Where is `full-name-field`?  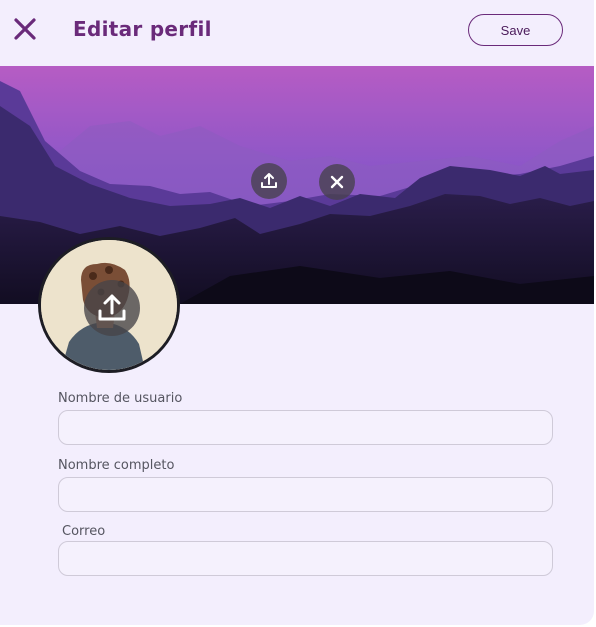 full-name-field is located at coordinates (305, 494).